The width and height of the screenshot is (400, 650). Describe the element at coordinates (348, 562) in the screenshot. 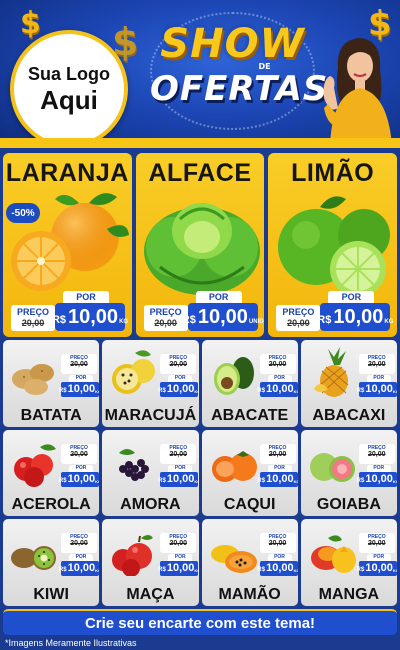

I see `product-card: PREÇO20,00PORR$10,00KGMANGA` at that location.